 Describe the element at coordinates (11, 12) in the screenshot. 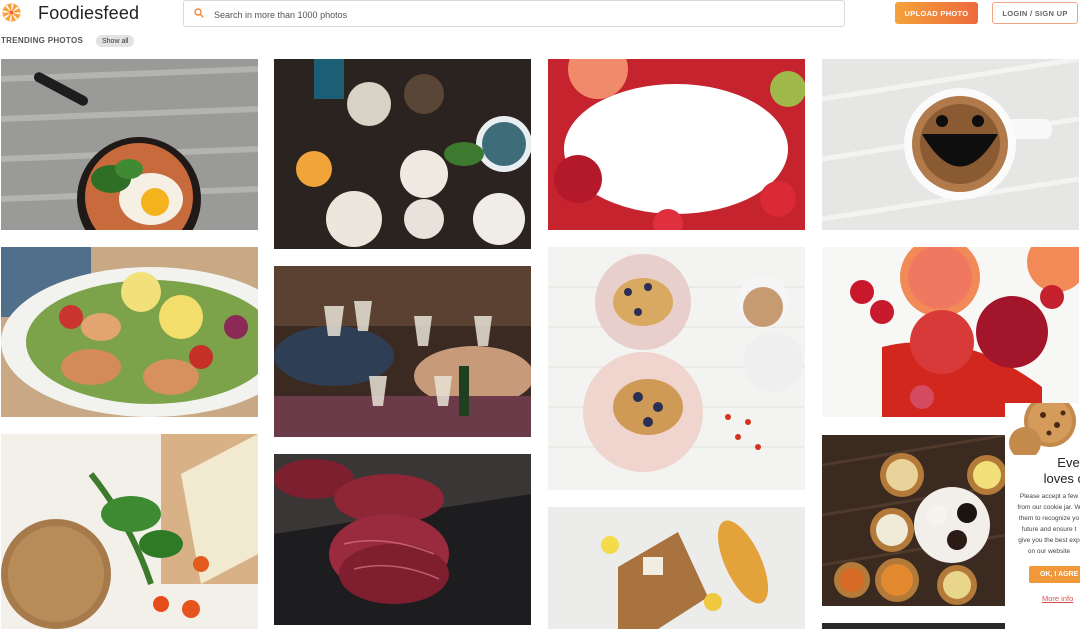

I see `logo-icon` at that location.